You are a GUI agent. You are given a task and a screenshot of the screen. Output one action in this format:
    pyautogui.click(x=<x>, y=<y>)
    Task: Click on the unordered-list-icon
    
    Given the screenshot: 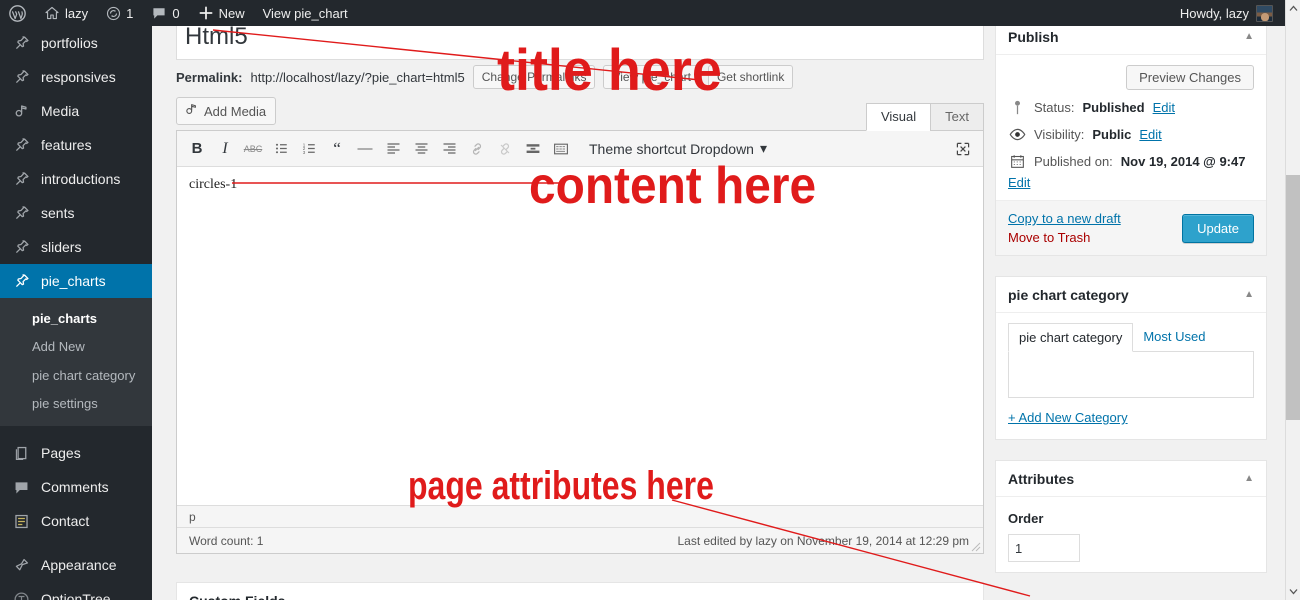 What is the action you would take?
    pyautogui.click(x=281, y=149)
    